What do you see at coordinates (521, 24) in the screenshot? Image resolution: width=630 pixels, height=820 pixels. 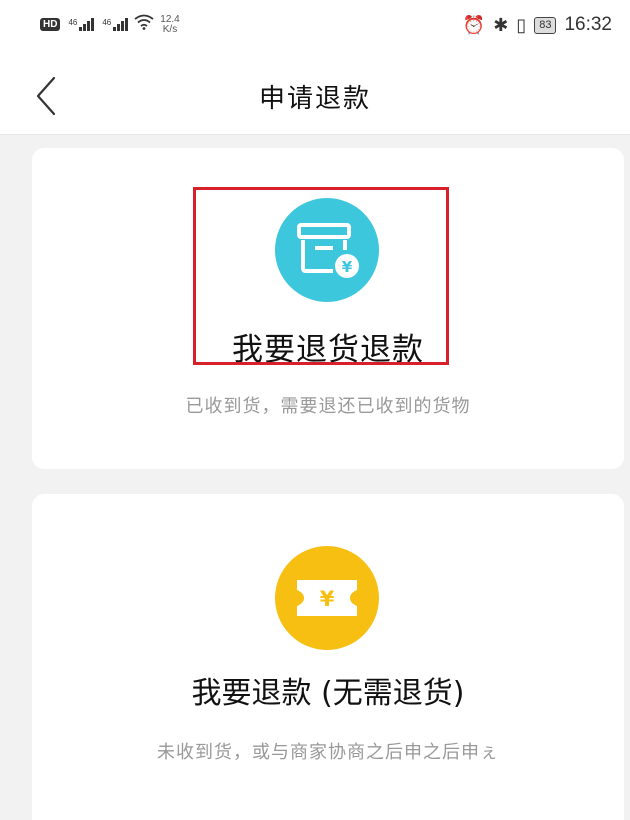 I see `vibrate-icon: ▯` at bounding box center [521, 24].